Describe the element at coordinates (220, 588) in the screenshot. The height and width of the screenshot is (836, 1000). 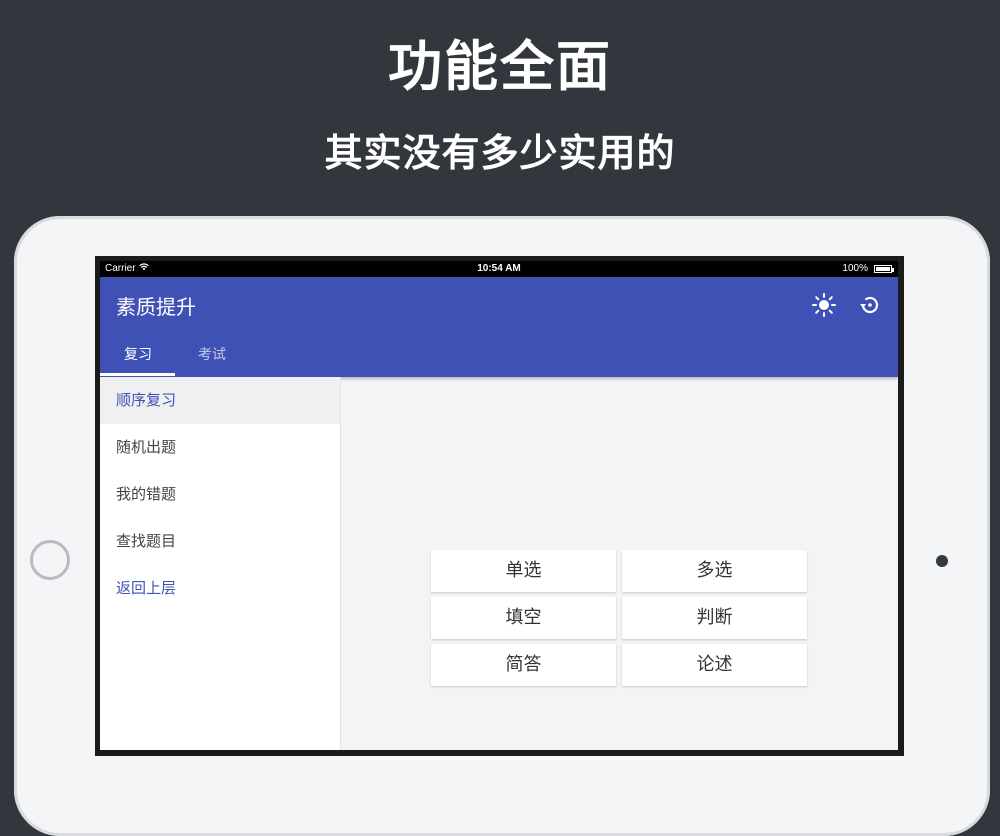
I see `sidebar-item-go-back: 返回上层` at that location.